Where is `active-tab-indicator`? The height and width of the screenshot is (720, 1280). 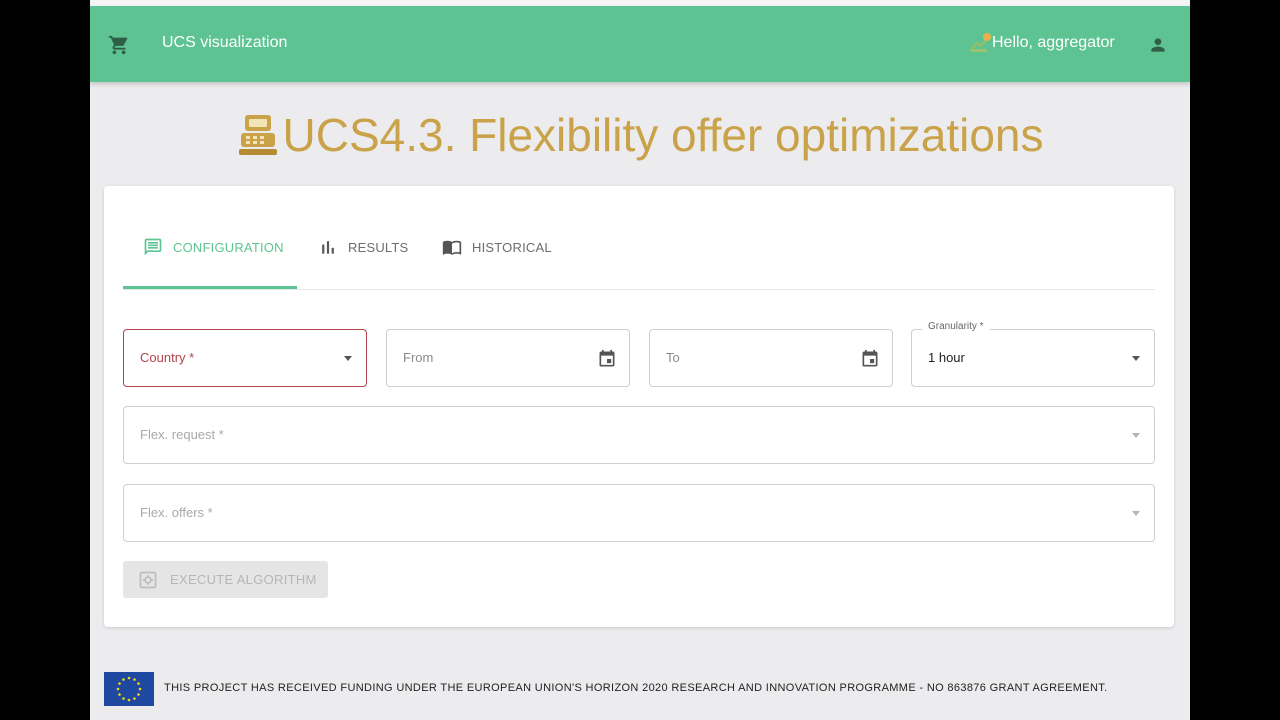
active-tab-indicator is located at coordinates (210, 287).